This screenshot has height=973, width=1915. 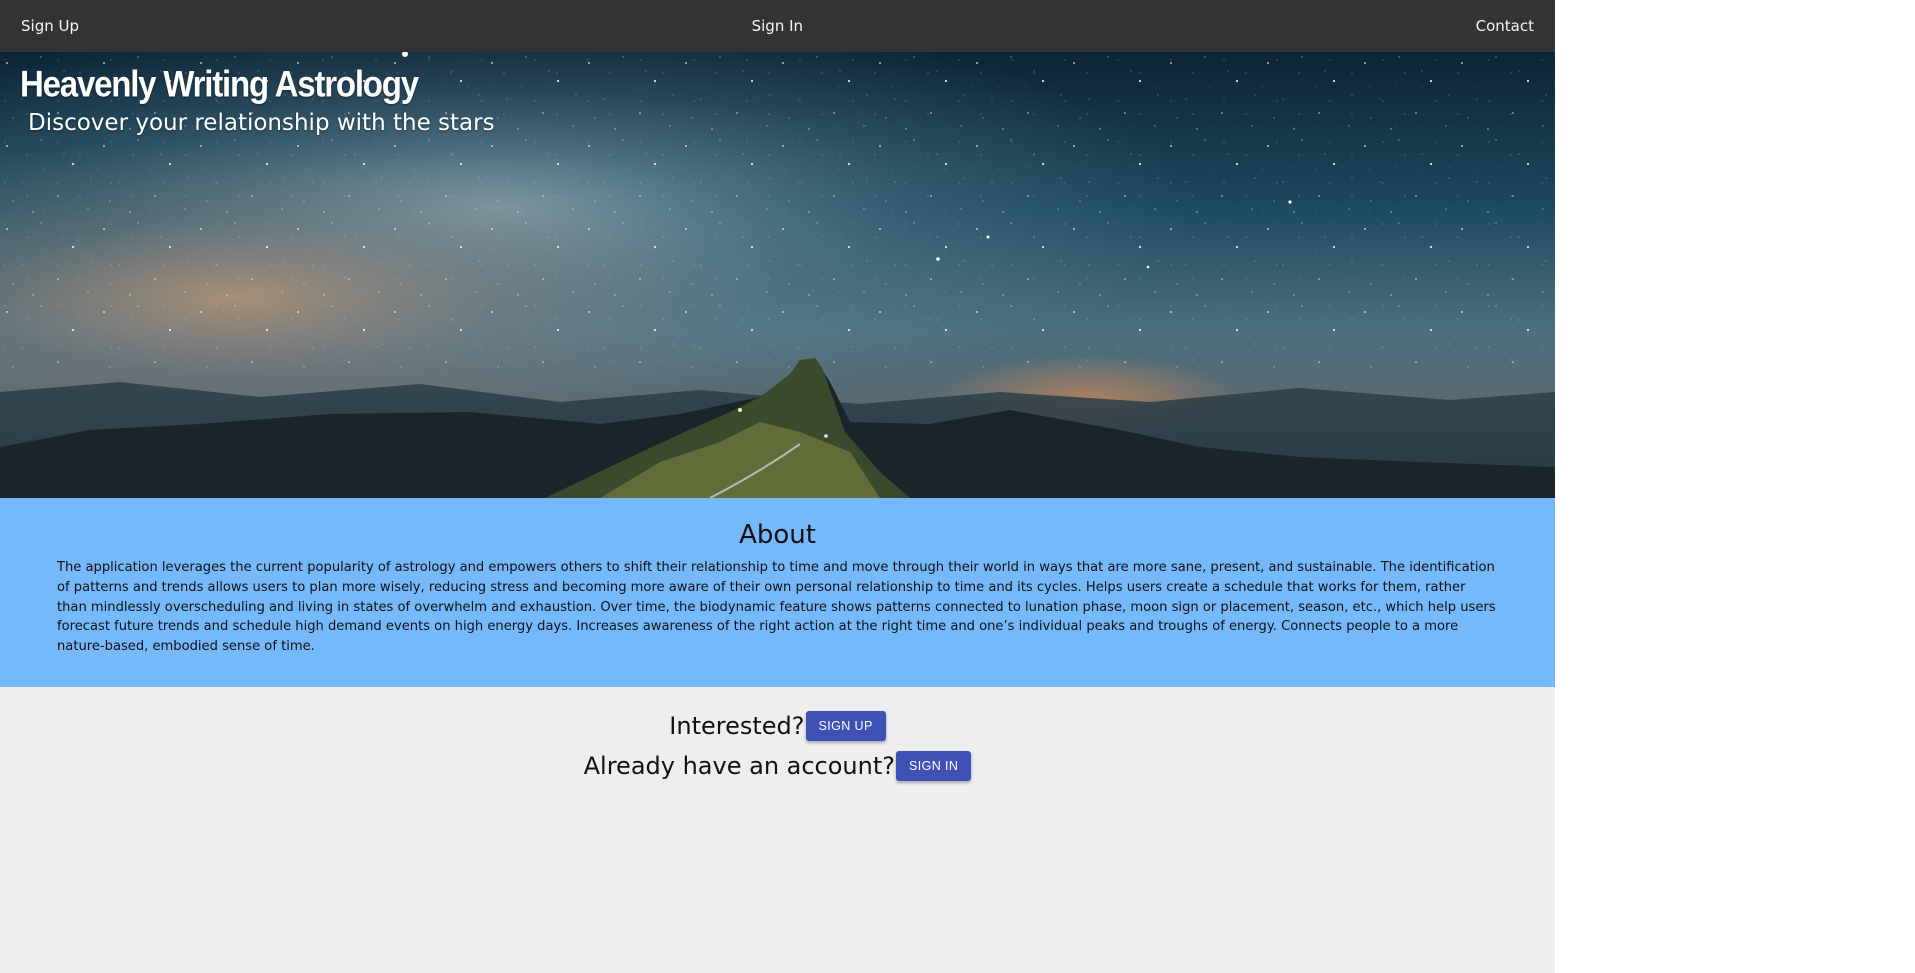 What do you see at coordinates (737, 726) in the screenshot?
I see `interested-text: Interested?` at bounding box center [737, 726].